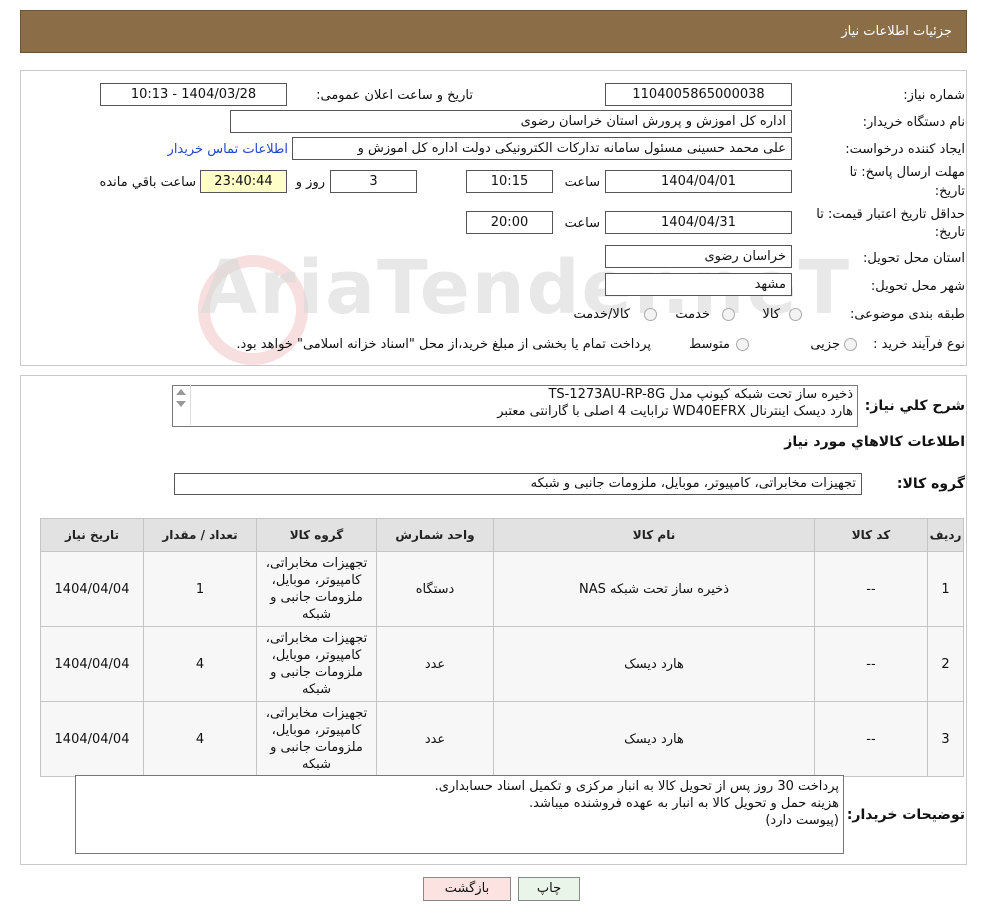  What do you see at coordinates (243, 181) in the screenshot?
I see `remaining-time-field: 23:40:44` at bounding box center [243, 181].